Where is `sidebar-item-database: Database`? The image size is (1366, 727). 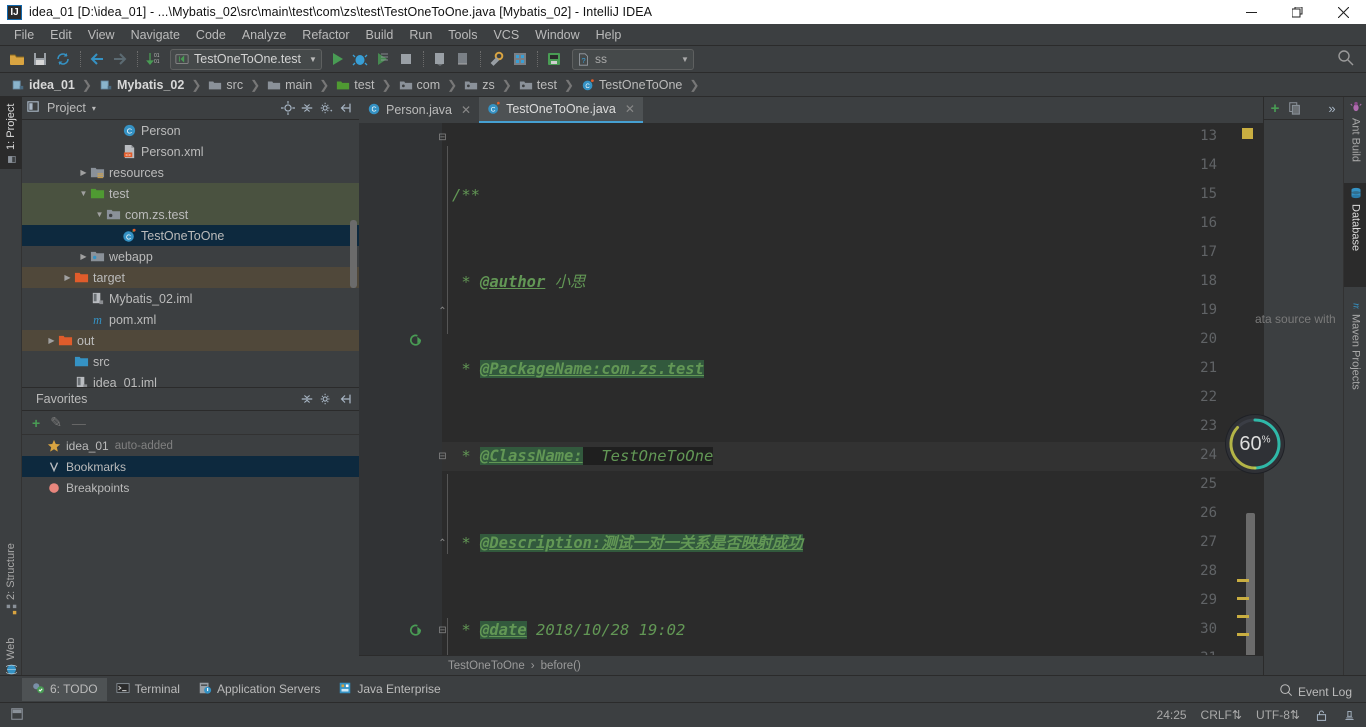 sidebar-item-database: Database is located at coordinates (1355, 235).